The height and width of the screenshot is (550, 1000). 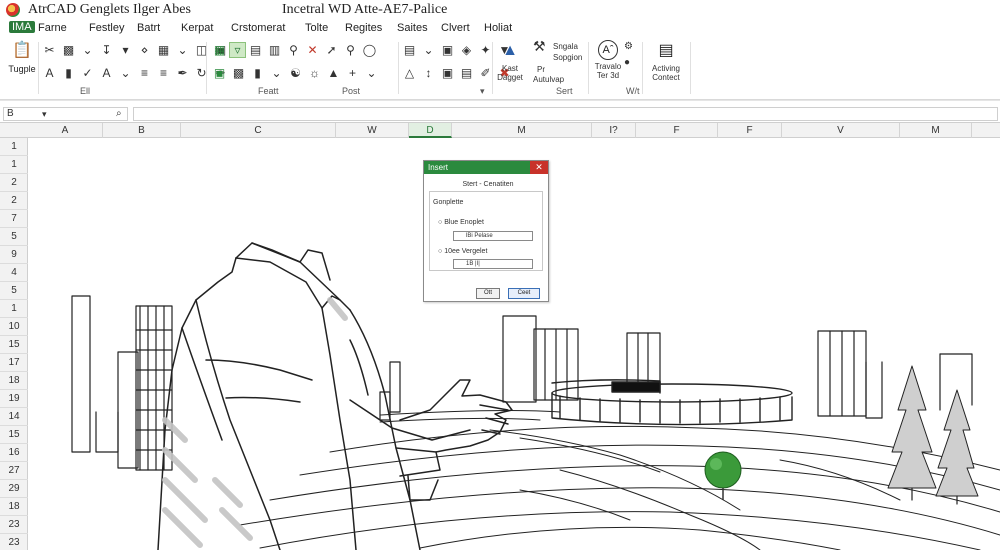 What do you see at coordinates (447, 73) in the screenshot?
I see `image2-icon: ▣` at bounding box center [447, 73].